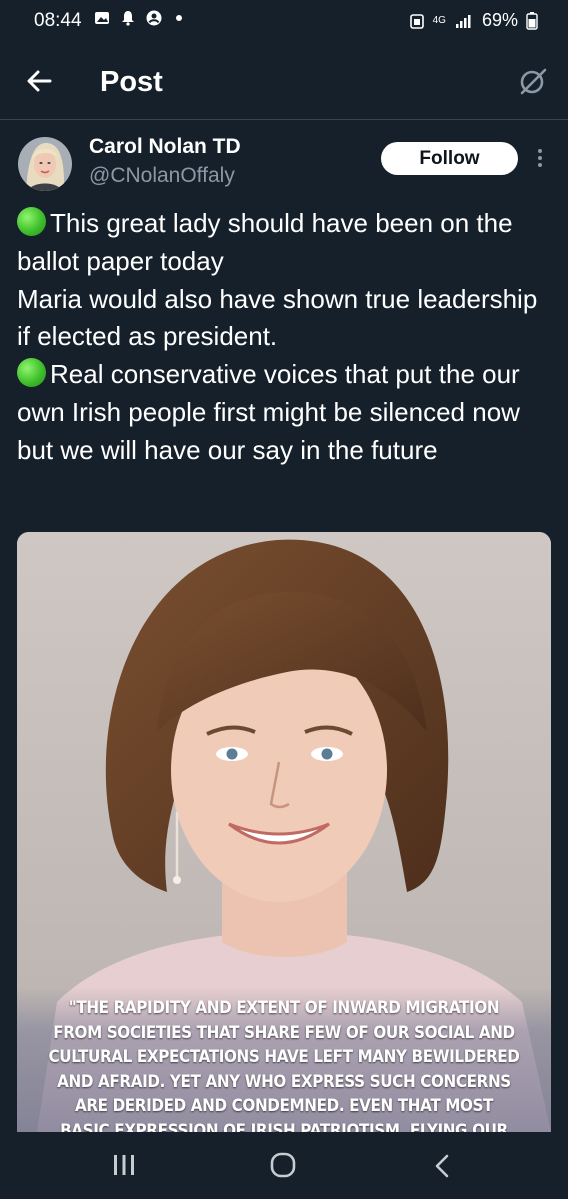 Image resolution: width=568 pixels, height=1199 pixels. What do you see at coordinates (154, 18) in the screenshot?
I see `account-icon` at bounding box center [154, 18].